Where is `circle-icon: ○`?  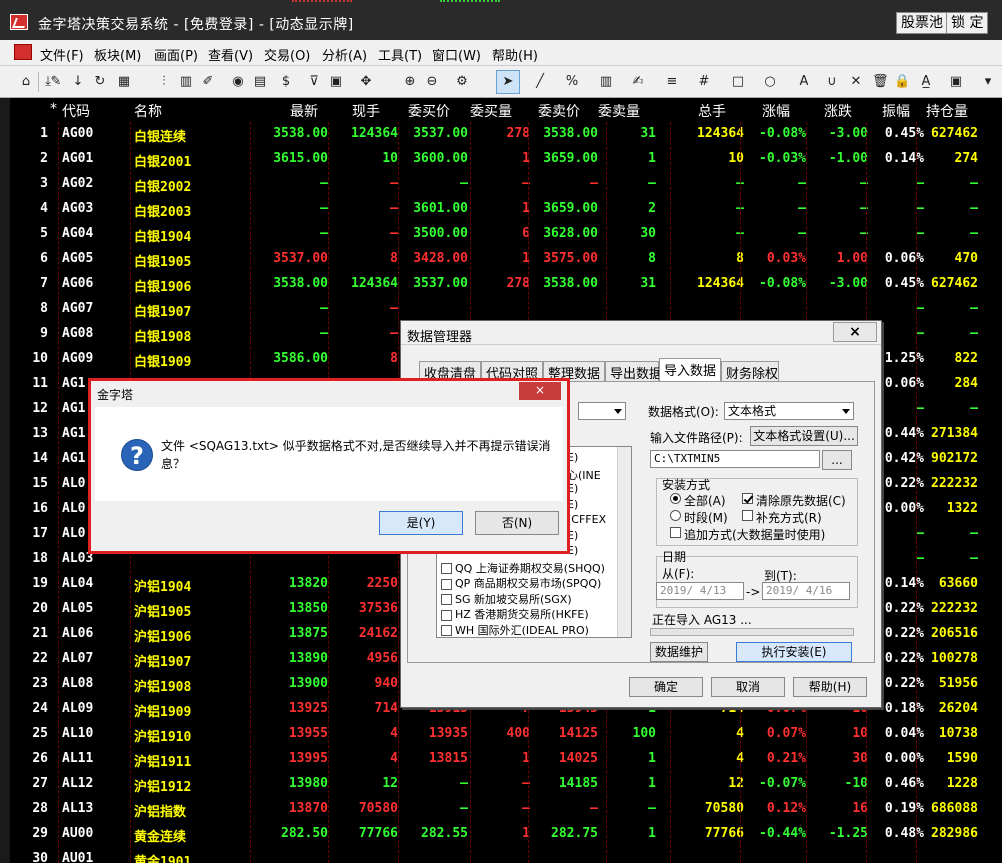 circle-icon: ○ is located at coordinates (770, 82).